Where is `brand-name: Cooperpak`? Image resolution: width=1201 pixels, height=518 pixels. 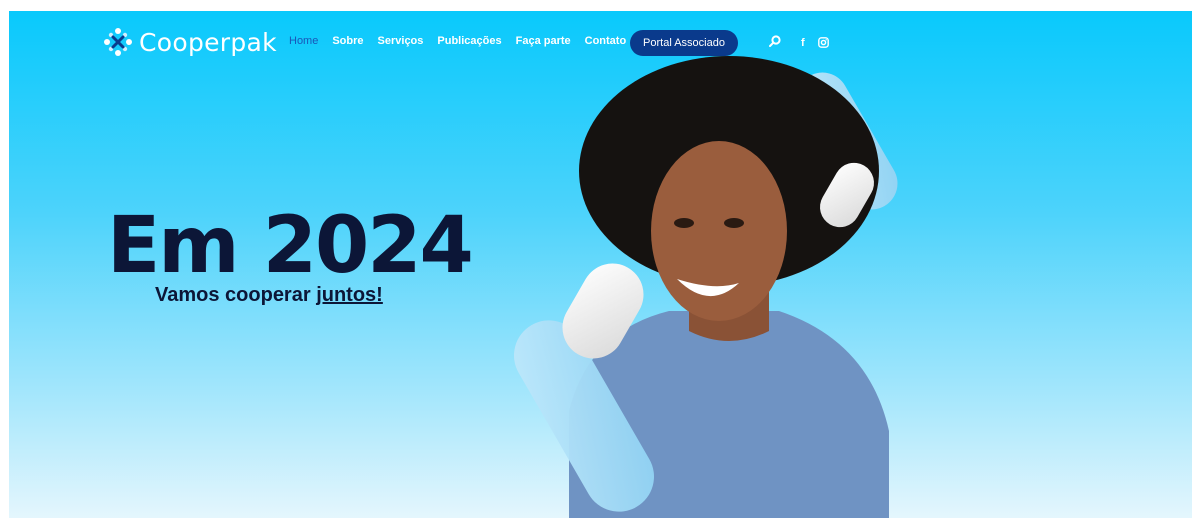 brand-name: Cooperpak is located at coordinates (208, 42).